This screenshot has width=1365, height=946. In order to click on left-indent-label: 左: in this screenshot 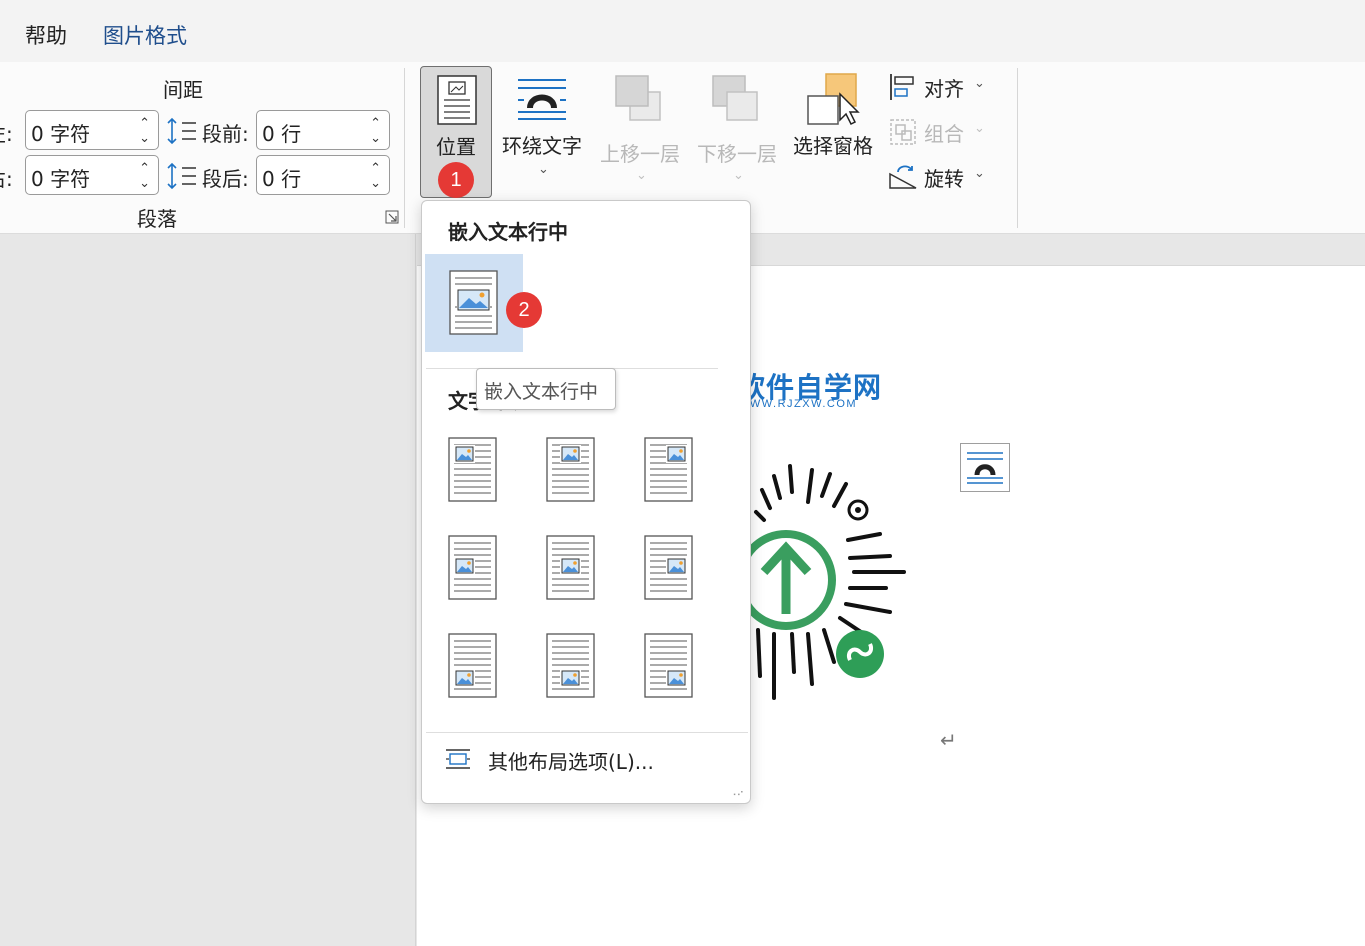, I will do `click(6, 134)`.